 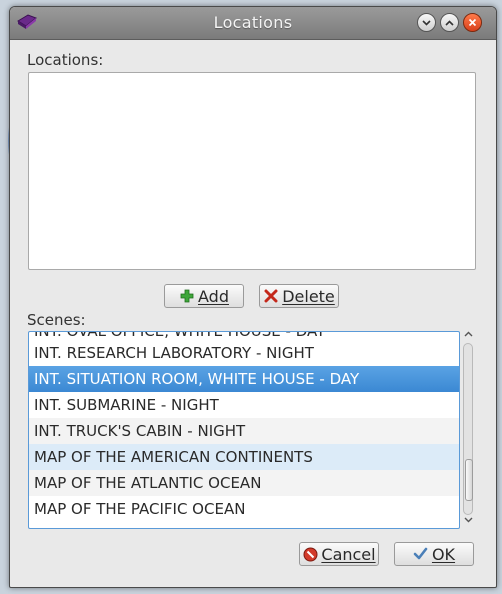 I want to click on maximize-button, so click(x=449, y=22).